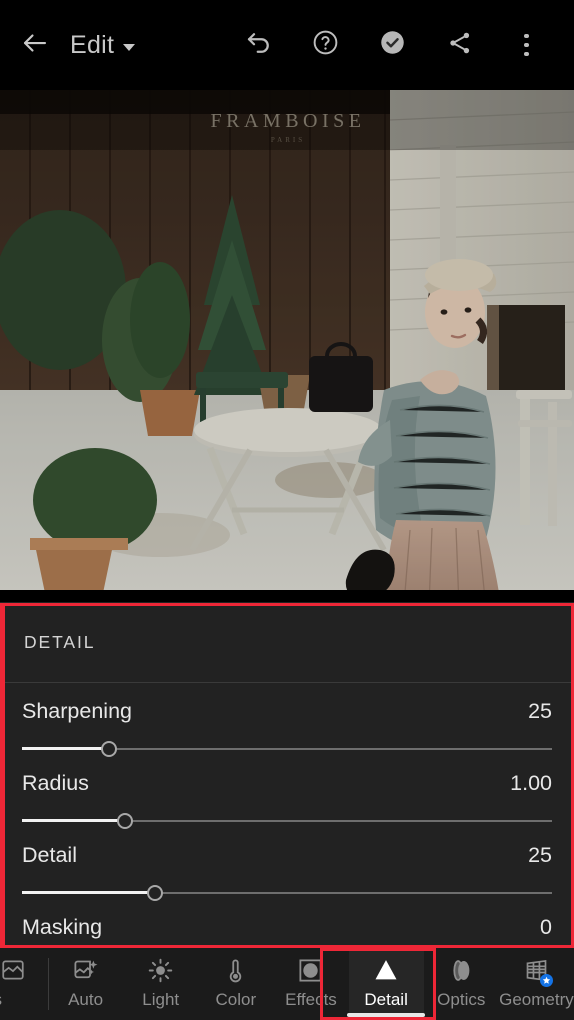  What do you see at coordinates (235, 970) in the screenshot?
I see `thermometer-icon` at bounding box center [235, 970].